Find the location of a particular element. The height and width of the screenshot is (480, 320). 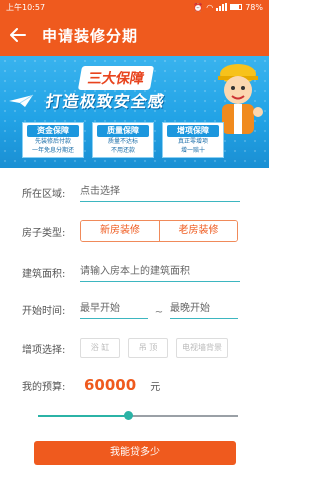

submit-button: 我能贷多少 is located at coordinates (135, 453).